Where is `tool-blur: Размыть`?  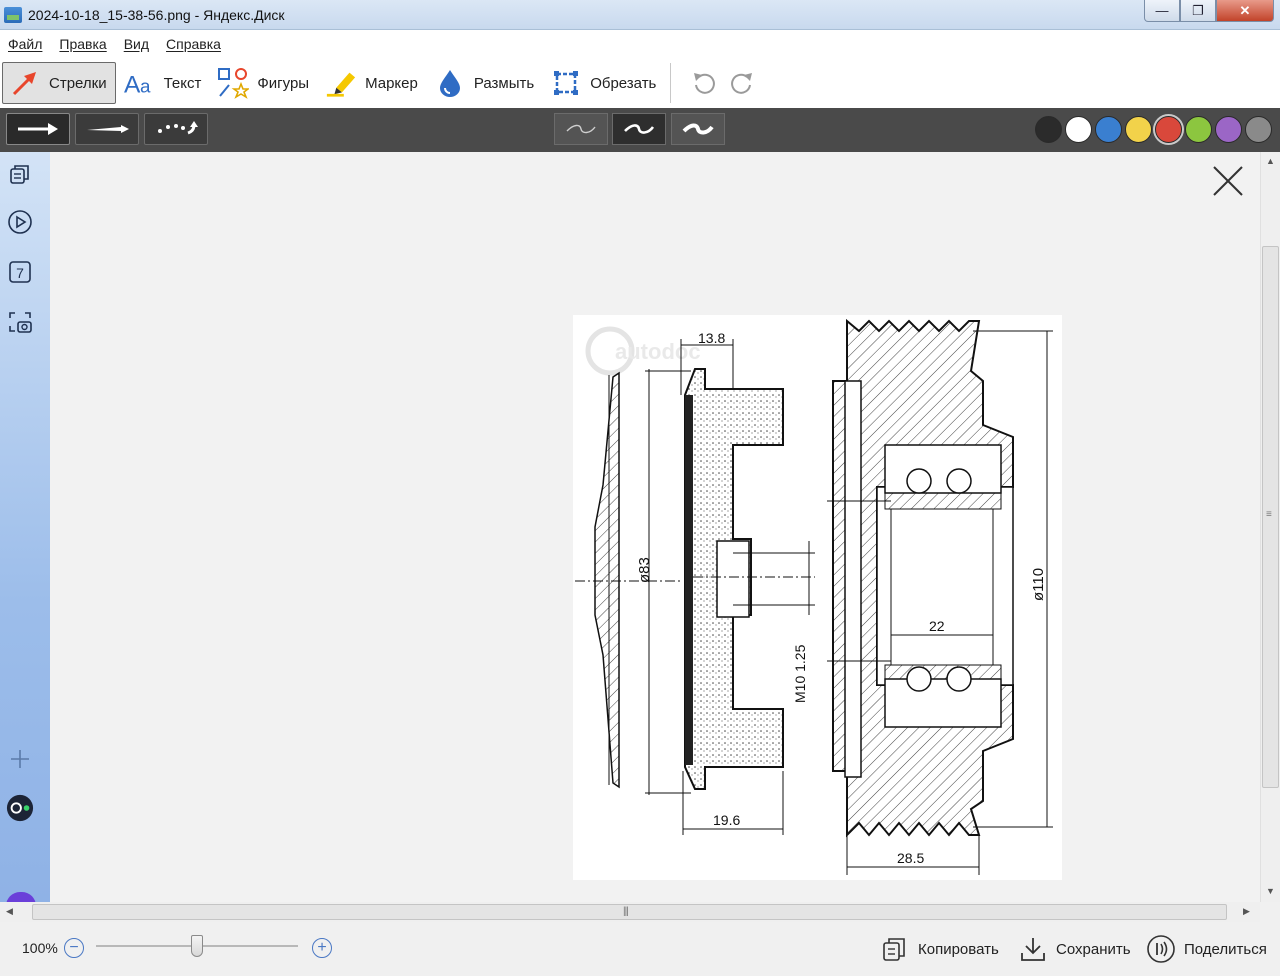 tool-blur: Размыть is located at coordinates (485, 83).